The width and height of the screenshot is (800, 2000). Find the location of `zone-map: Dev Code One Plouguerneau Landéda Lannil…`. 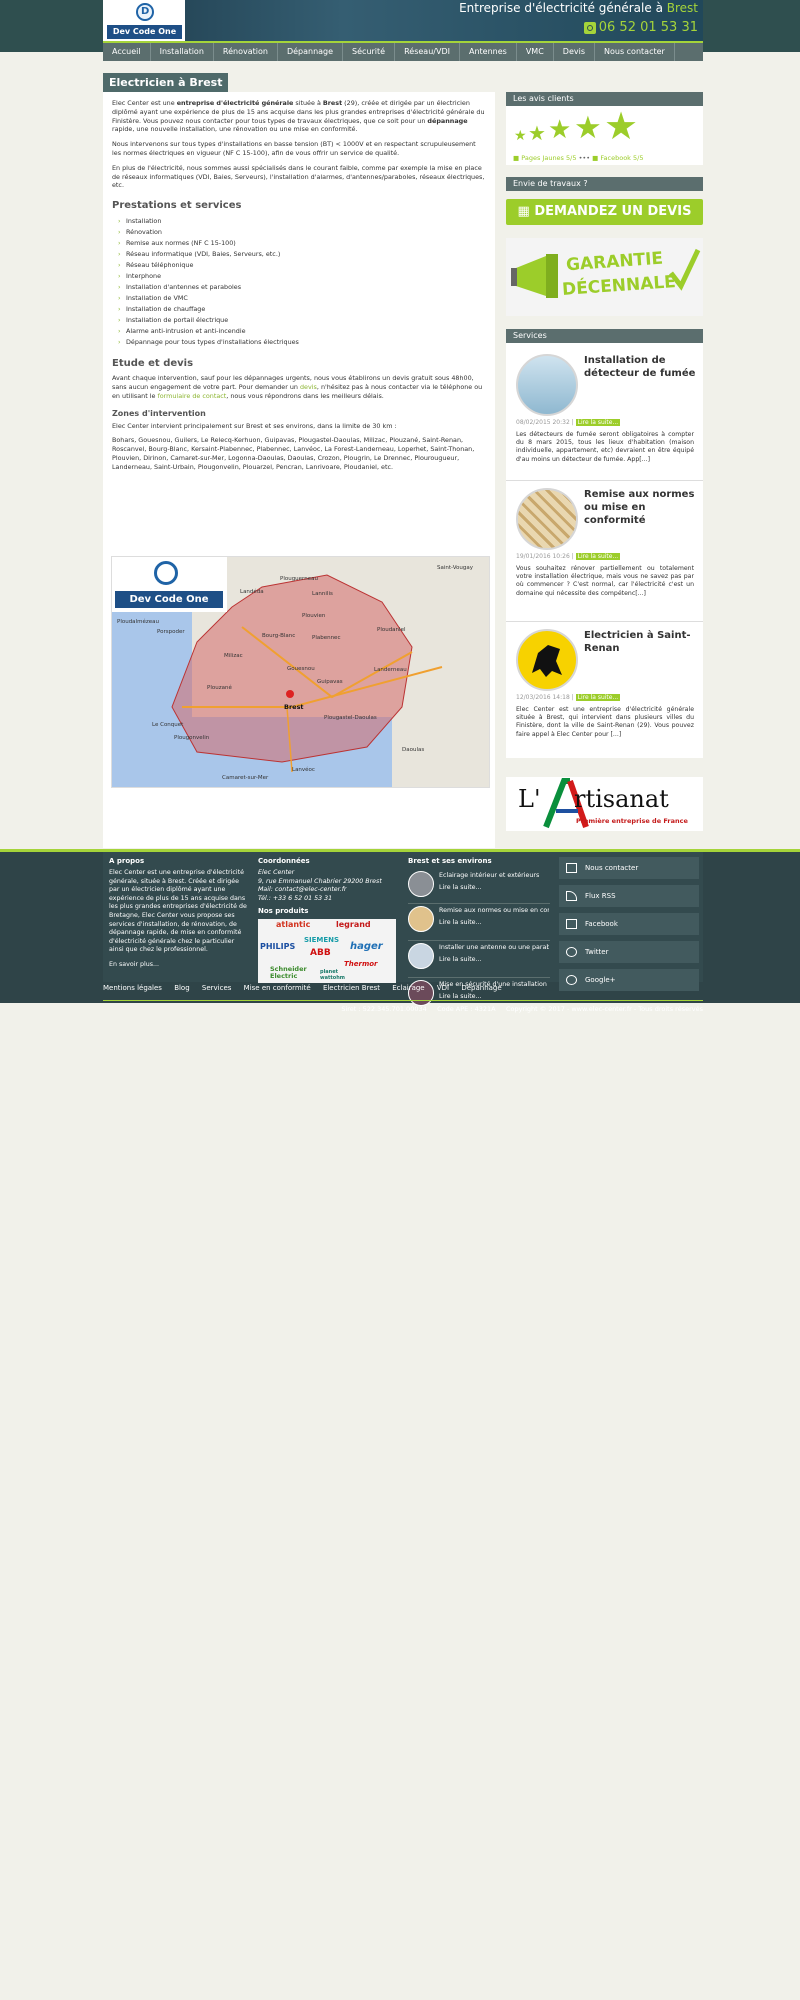

zone-map: Dev Code One Plouguerneau Landéda Lannil… is located at coordinates (300, 672).